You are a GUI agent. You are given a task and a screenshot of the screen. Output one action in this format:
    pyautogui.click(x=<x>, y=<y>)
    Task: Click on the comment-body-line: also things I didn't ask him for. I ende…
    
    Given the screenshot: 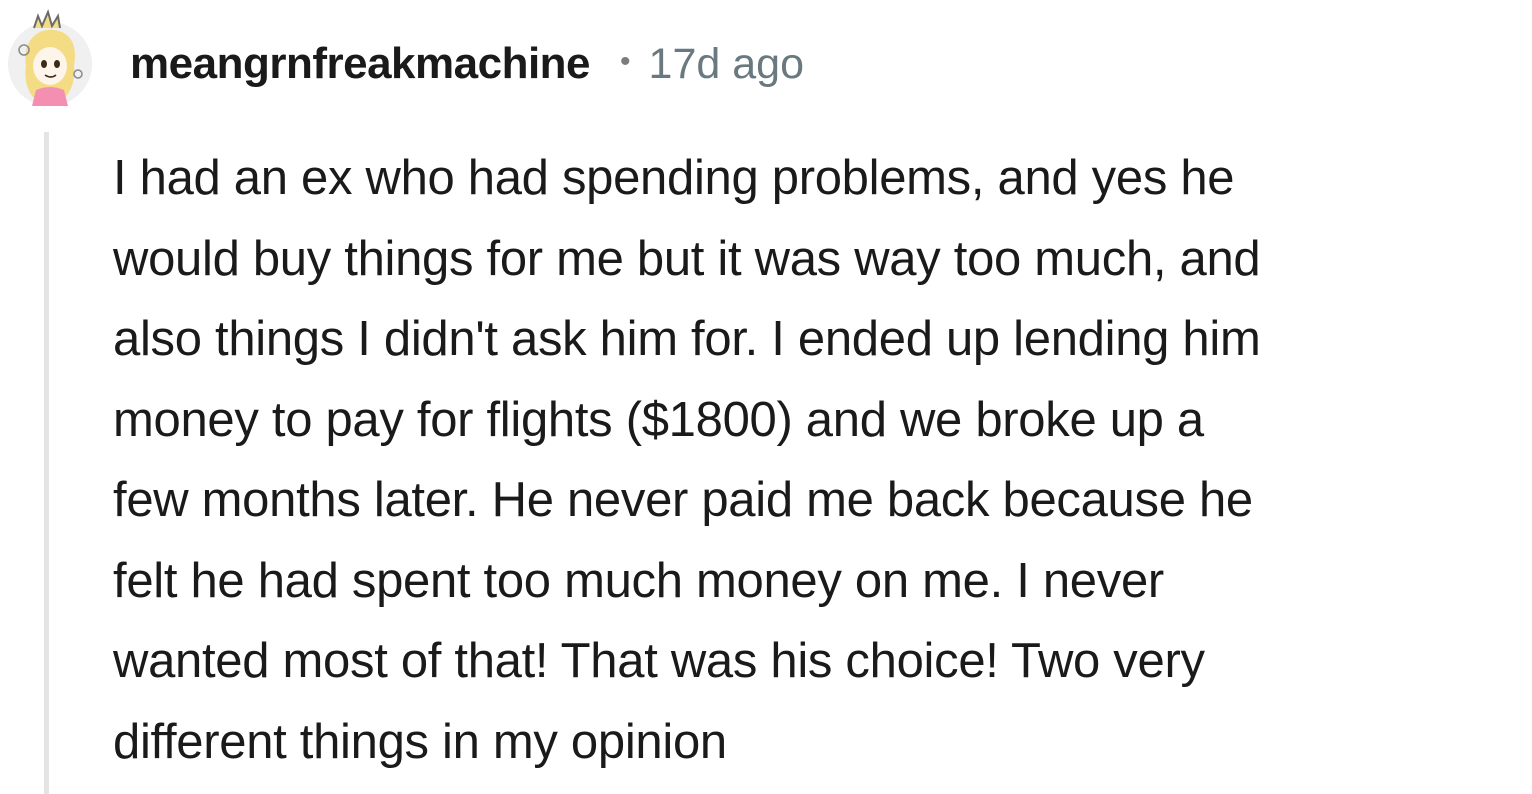 What is the action you would take?
    pyautogui.click(x=687, y=339)
    